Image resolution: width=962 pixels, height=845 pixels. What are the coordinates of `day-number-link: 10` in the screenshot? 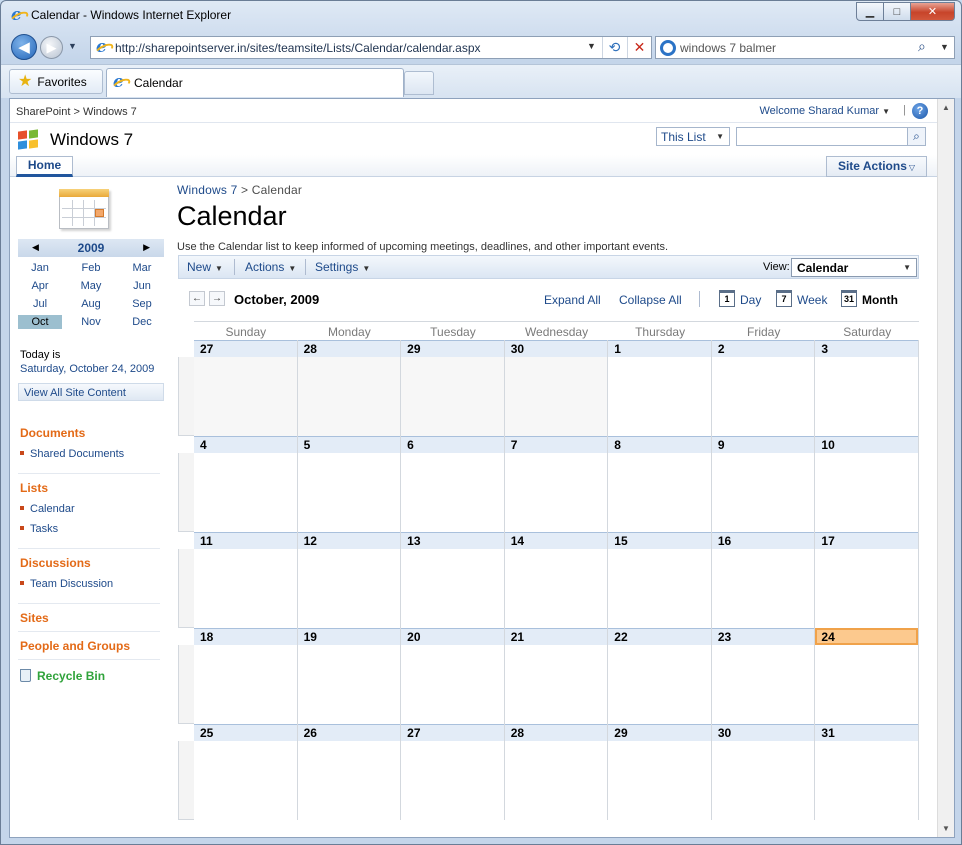 It's located at (866, 444).